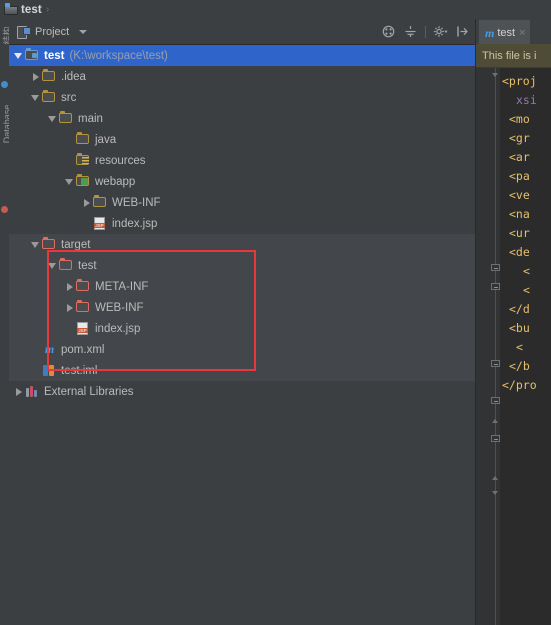 This screenshot has height=625, width=551. Describe the element at coordinates (519, 176) in the screenshot. I see `code-line: <pa` at that location.